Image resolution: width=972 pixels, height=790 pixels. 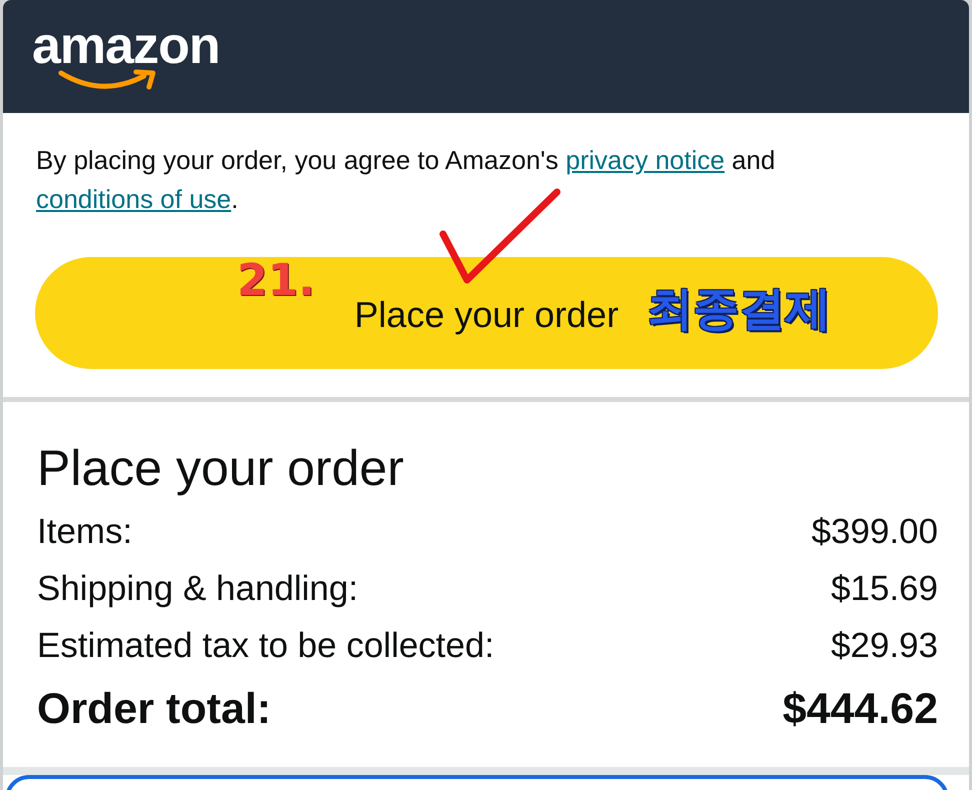 What do you see at coordinates (500, 237) in the screenshot?
I see `checkmark-icon` at bounding box center [500, 237].